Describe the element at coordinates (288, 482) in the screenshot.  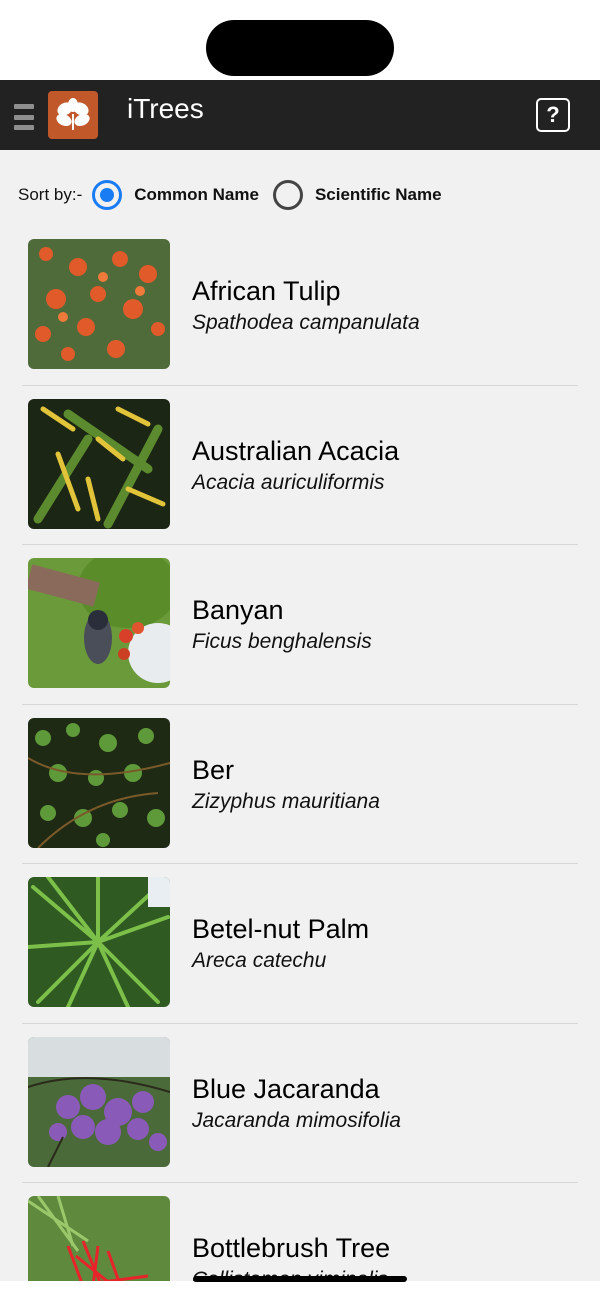
I see `tree-scientific-name: Acacia auriculiformis` at that location.